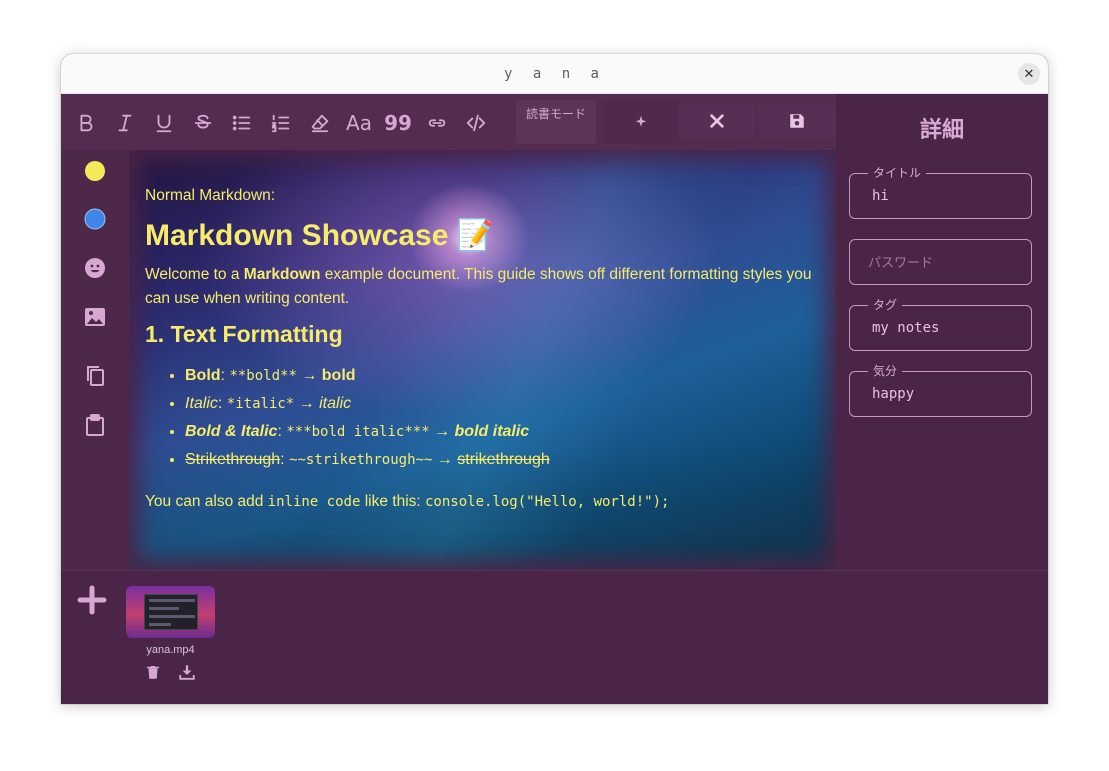 Image resolution: width=1109 pixels, height=771 pixels. What do you see at coordinates (170, 612) in the screenshot?
I see `attachment-thumbnail` at bounding box center [170, 612].